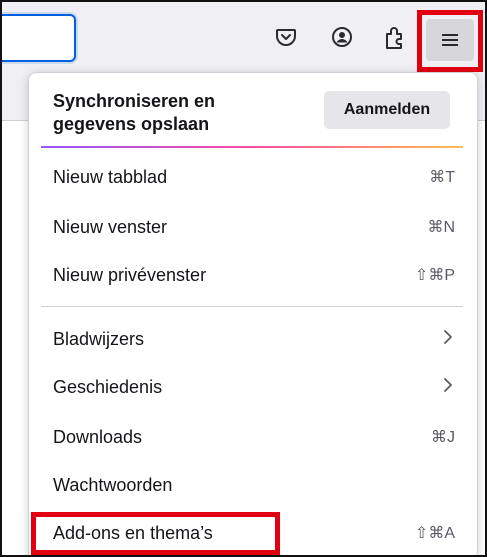  I want to click on pocket-icon, so click(286, 37).